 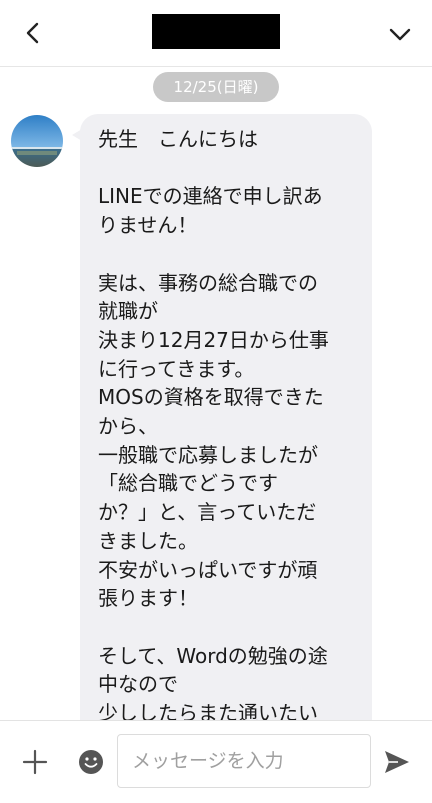 I want to click on add-attachment-button, so click(x=35, y=762).